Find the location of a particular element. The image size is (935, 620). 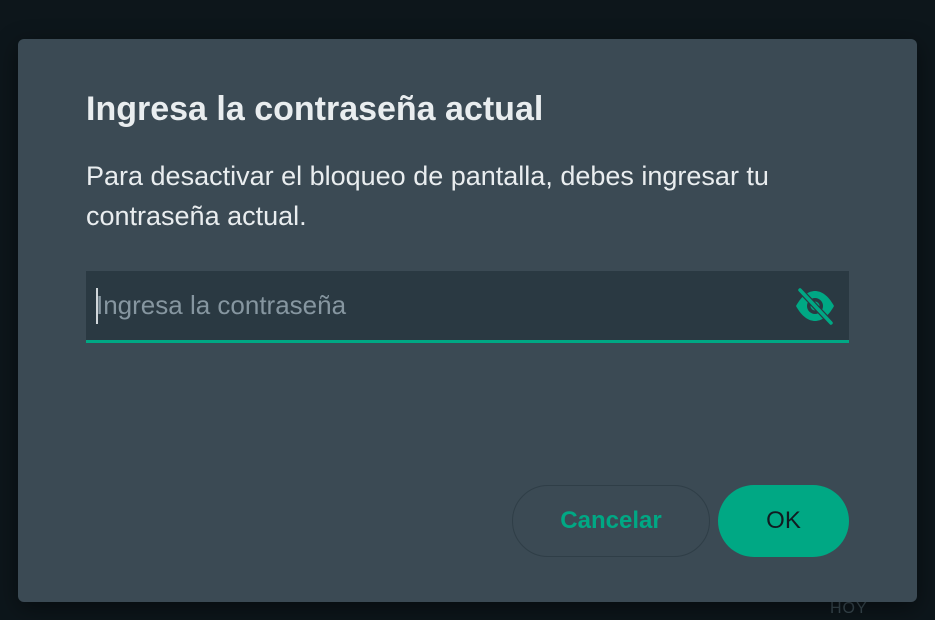

password-field is located at coordinates (467, 307).